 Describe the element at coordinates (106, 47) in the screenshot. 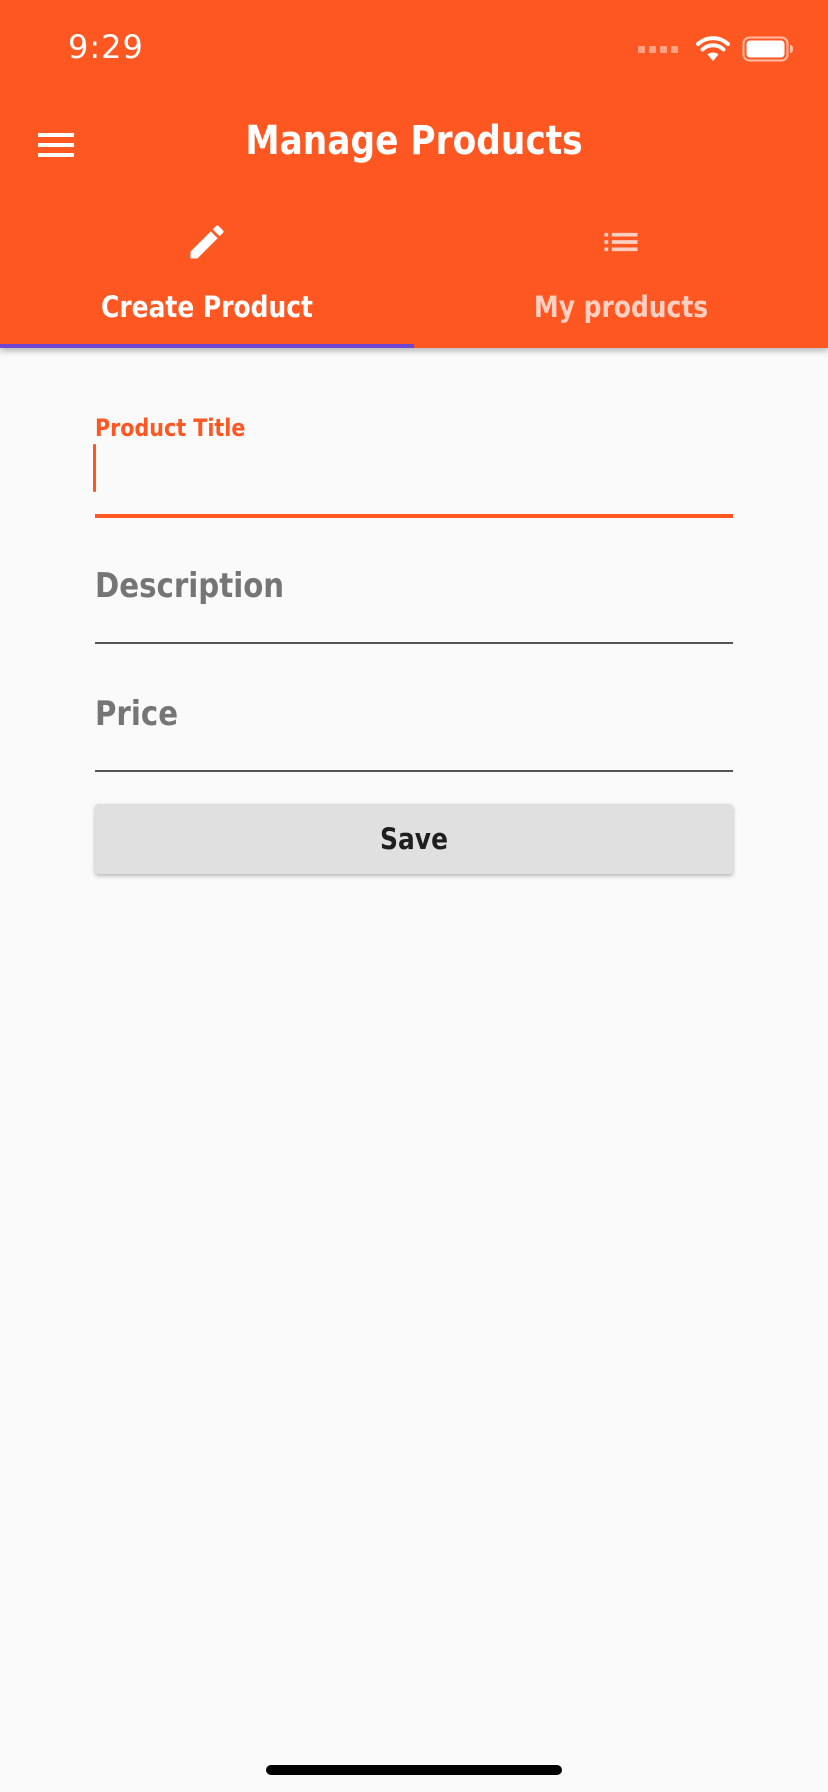

I see `status-time: 9:29` at that location.